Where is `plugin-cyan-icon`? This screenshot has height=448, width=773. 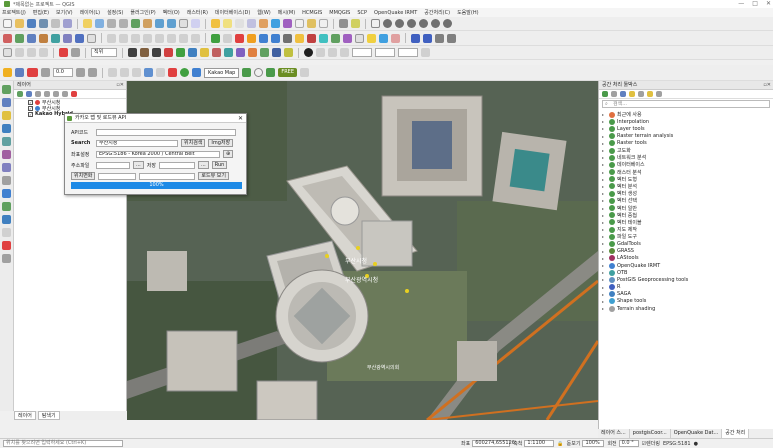
plugin-cyan-icon is located at coordinates (323, 38).